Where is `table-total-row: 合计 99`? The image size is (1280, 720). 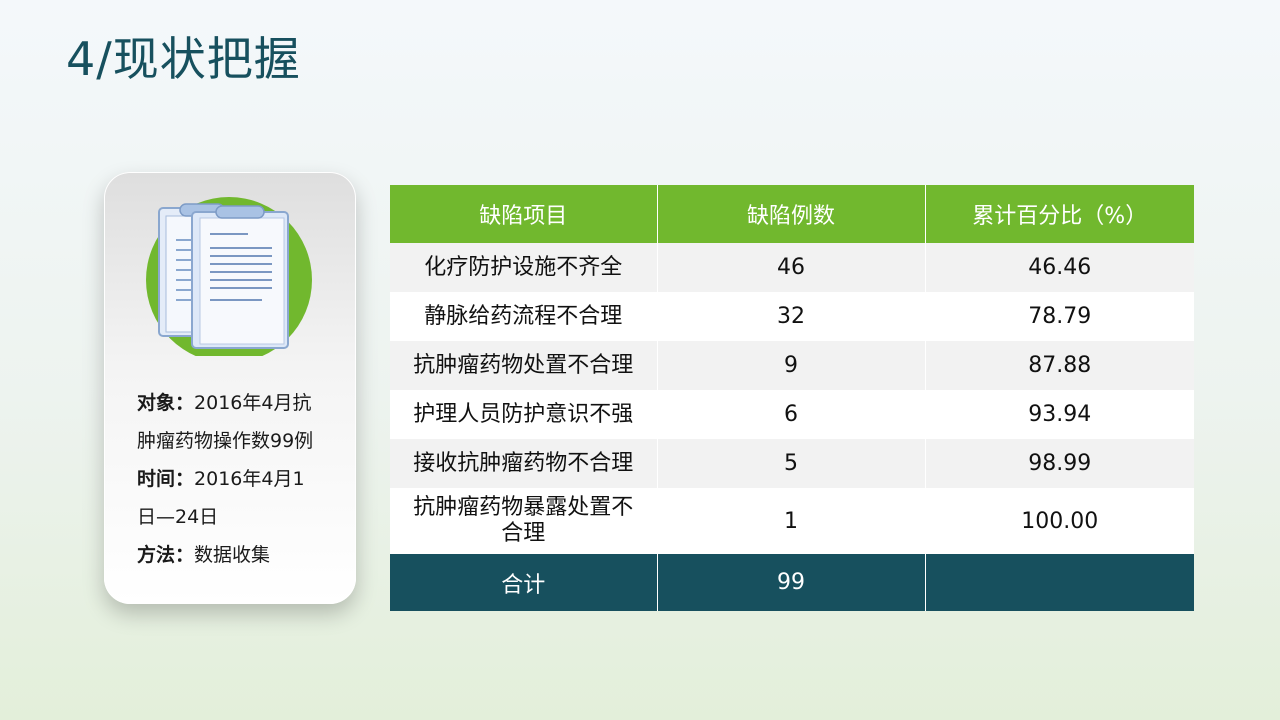 table-total-row: 合计 99 is located at coordinates (792, 582).